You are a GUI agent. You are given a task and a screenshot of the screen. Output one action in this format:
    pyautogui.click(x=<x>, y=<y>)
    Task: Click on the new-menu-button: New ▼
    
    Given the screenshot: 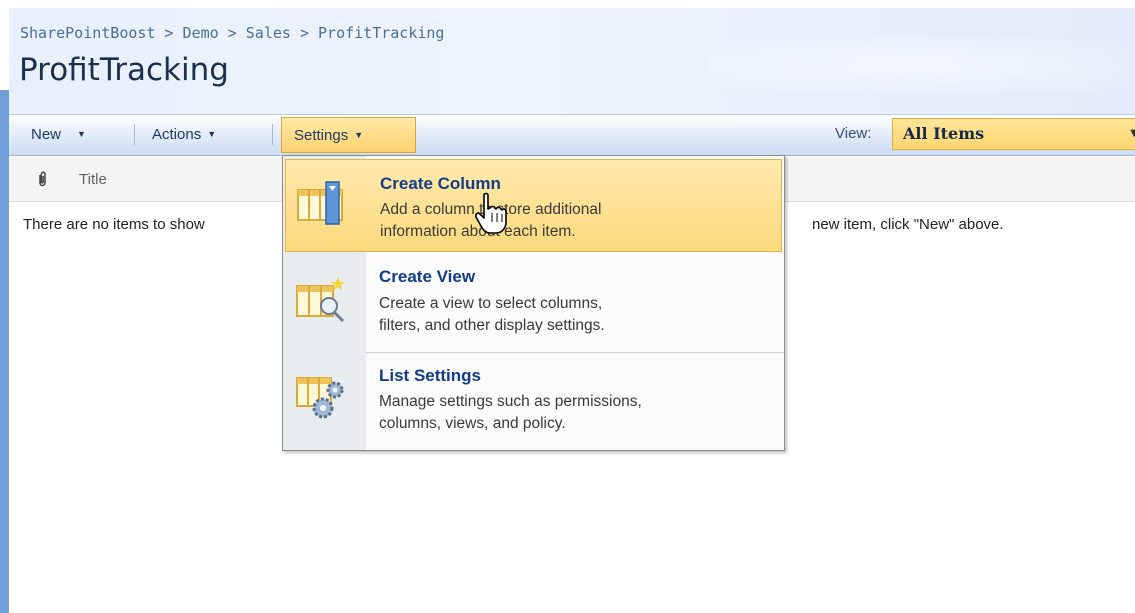 What is the action you would take?
    pyautogui.click(x=58, y=134)
    